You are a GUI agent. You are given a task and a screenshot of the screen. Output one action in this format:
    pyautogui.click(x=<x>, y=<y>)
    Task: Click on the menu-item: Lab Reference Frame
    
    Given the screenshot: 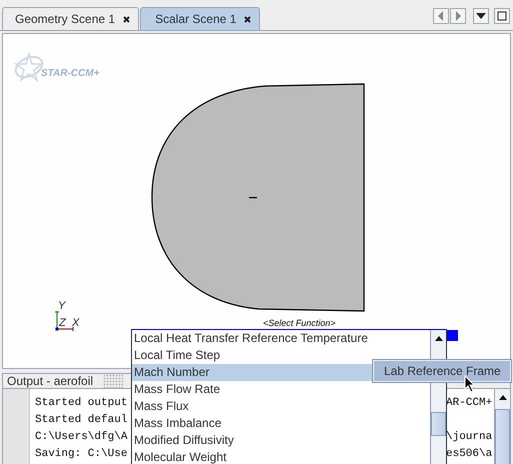 What is the action you would take?
    pyautogui.click(x=442, y=371)
    